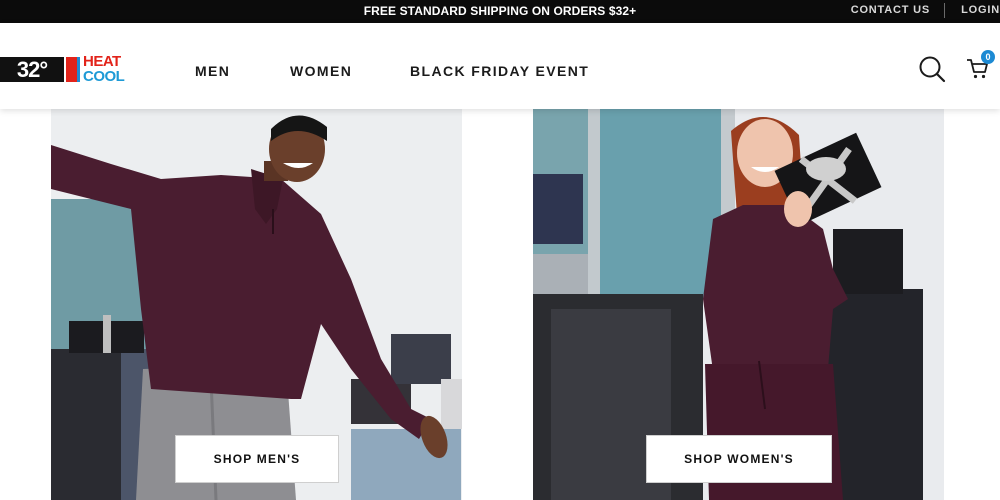 Image resolution: width=1000 pixels, height=500 pixels. Describe the element at coordinates (739, 459) in the screenshot. I see `shop-womens-button: SHOP WOMEN'S` at that location.